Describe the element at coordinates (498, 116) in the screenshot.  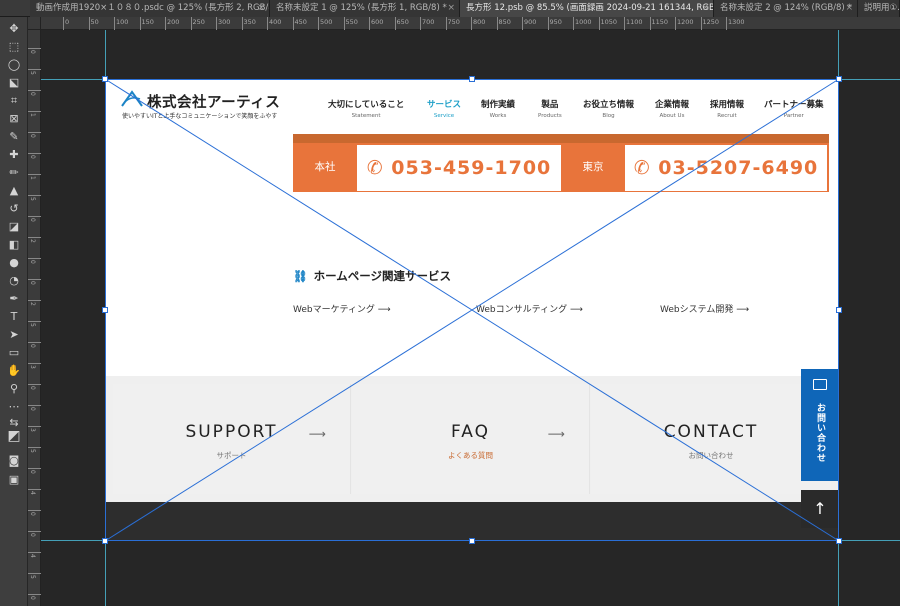
I see `nav-sublabel: Works` at that location.